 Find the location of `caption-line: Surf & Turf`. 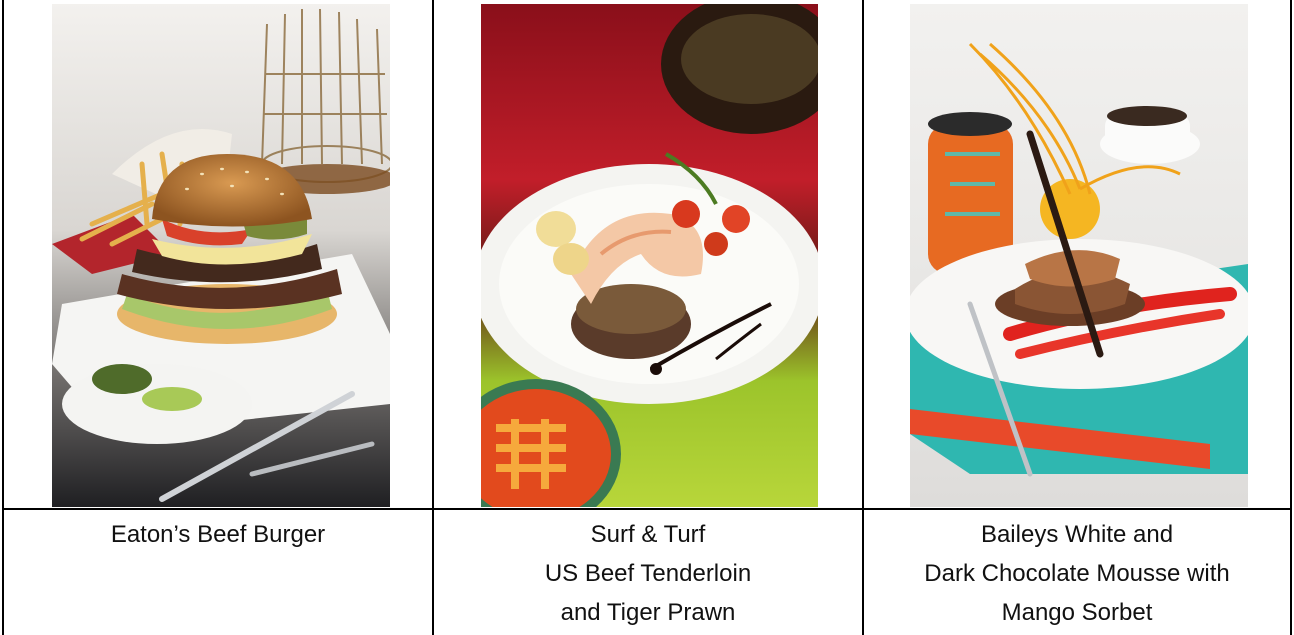

caption-line: Surf & Turf is located at coordinates (648, 534).